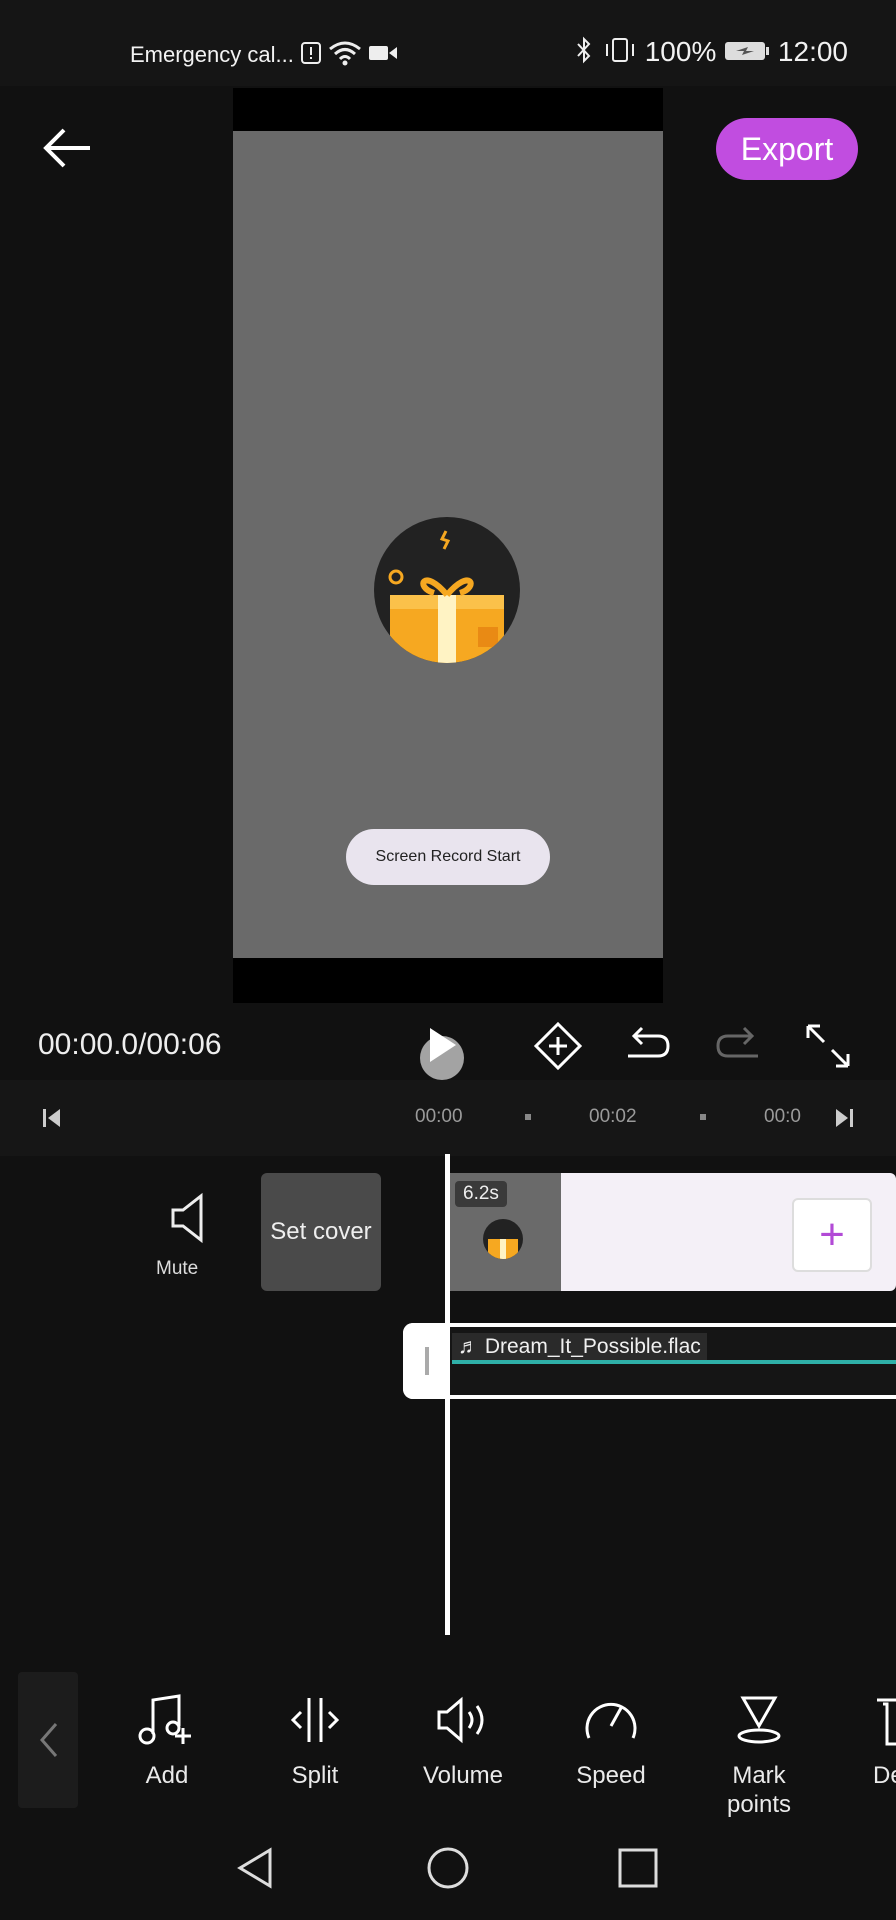 The image size is (896, 1920). What do you see at coordinates (187, 1218) in the screenshot?
I see `speaker-icon` at bounding box center [187, 1218].